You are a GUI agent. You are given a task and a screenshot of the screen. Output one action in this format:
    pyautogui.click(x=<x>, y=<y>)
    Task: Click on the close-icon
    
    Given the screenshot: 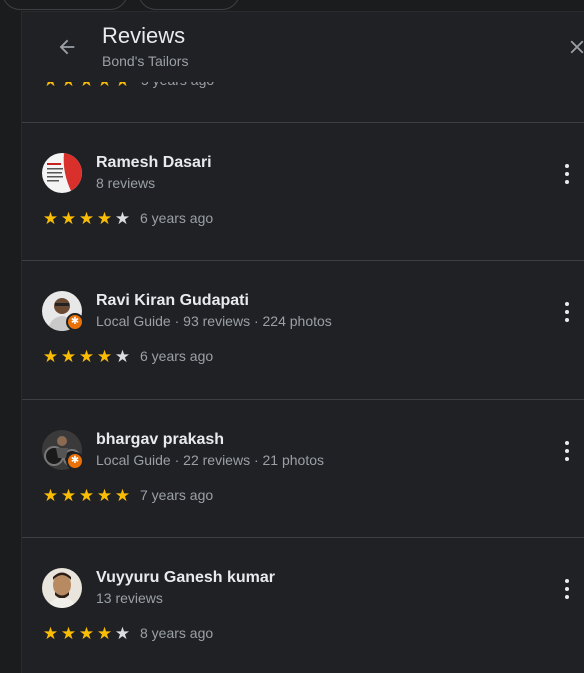 What is the action you would take?
    pyautogui.click(x=573, y=47)
    